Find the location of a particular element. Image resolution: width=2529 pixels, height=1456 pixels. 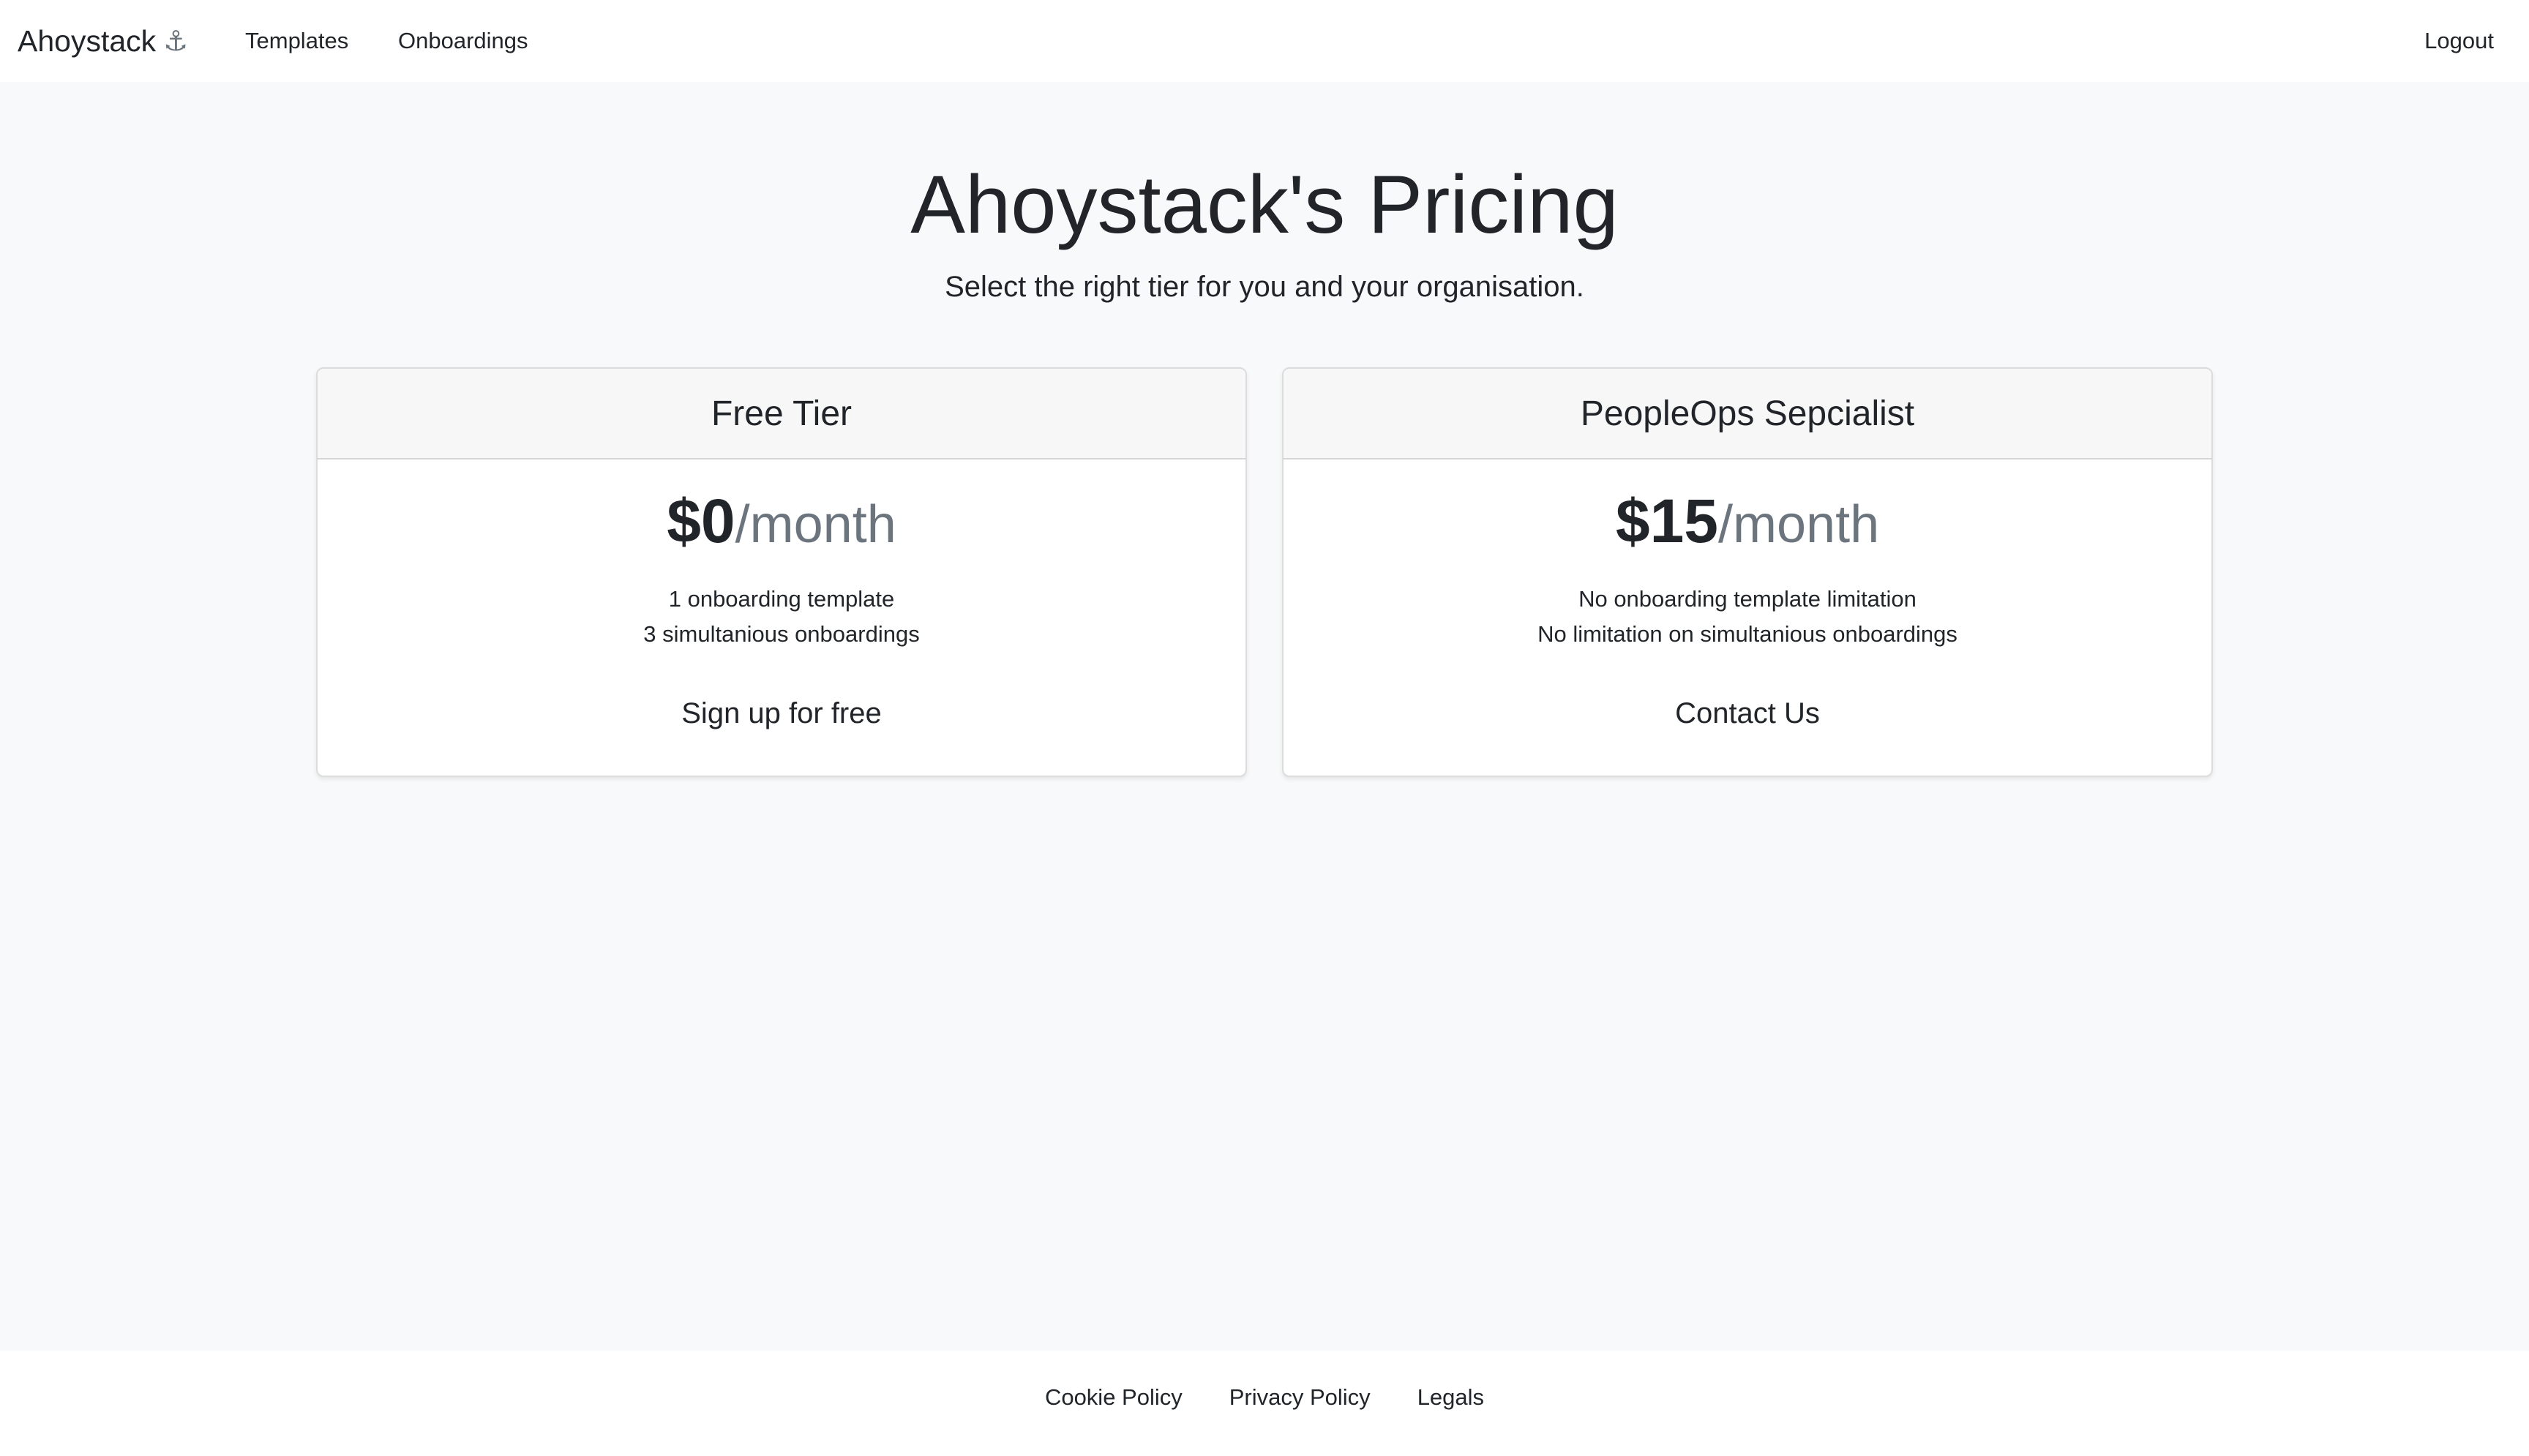

price-amount: $15 is located at coordinates (1667, 521).